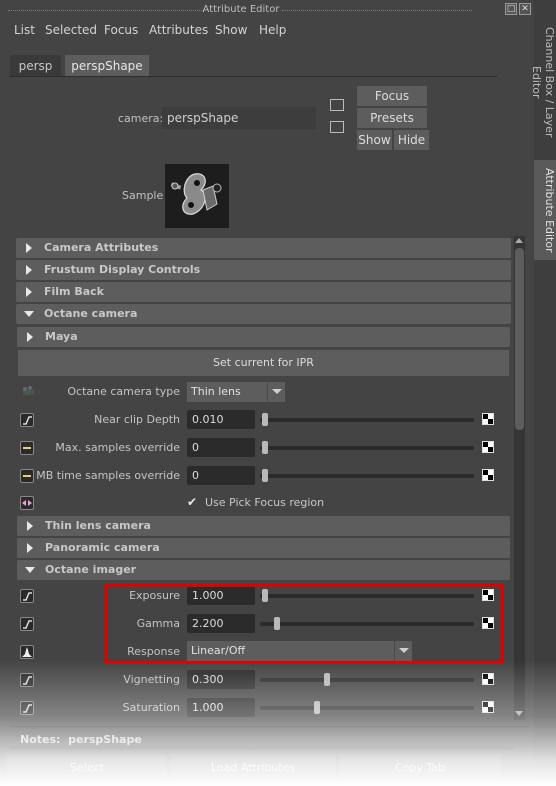  Describe the element at coordinates (337, 105) in the screenshot. I see `input-connection-icon` at that location.